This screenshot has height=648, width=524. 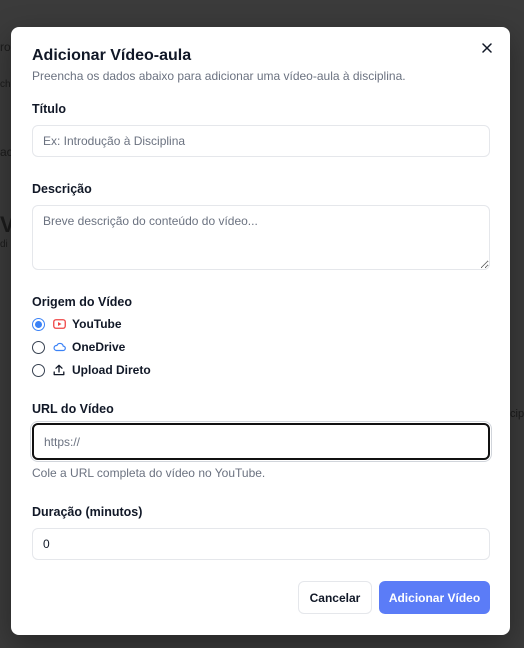 I want to click on add-video-button: Adicionar Vídeo, so click(x=434, y=597).